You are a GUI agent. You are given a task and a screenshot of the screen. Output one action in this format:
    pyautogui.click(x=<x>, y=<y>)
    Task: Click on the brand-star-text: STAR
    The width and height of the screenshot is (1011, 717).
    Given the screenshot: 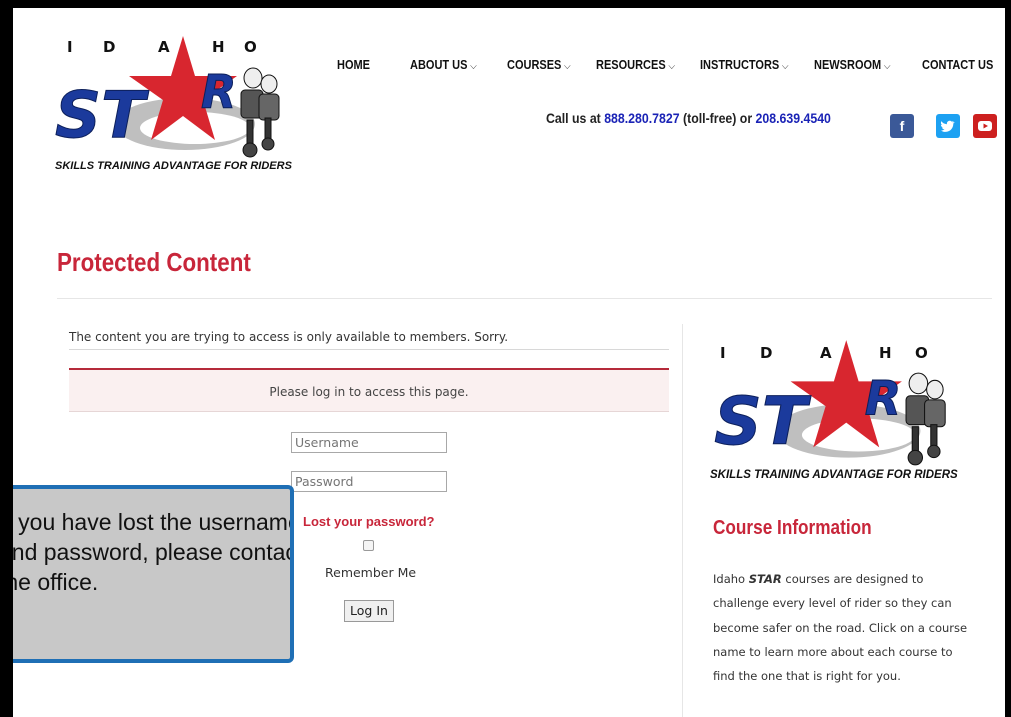 What is the action you would take?
    pyautogui.click(x=765, y=579)
    